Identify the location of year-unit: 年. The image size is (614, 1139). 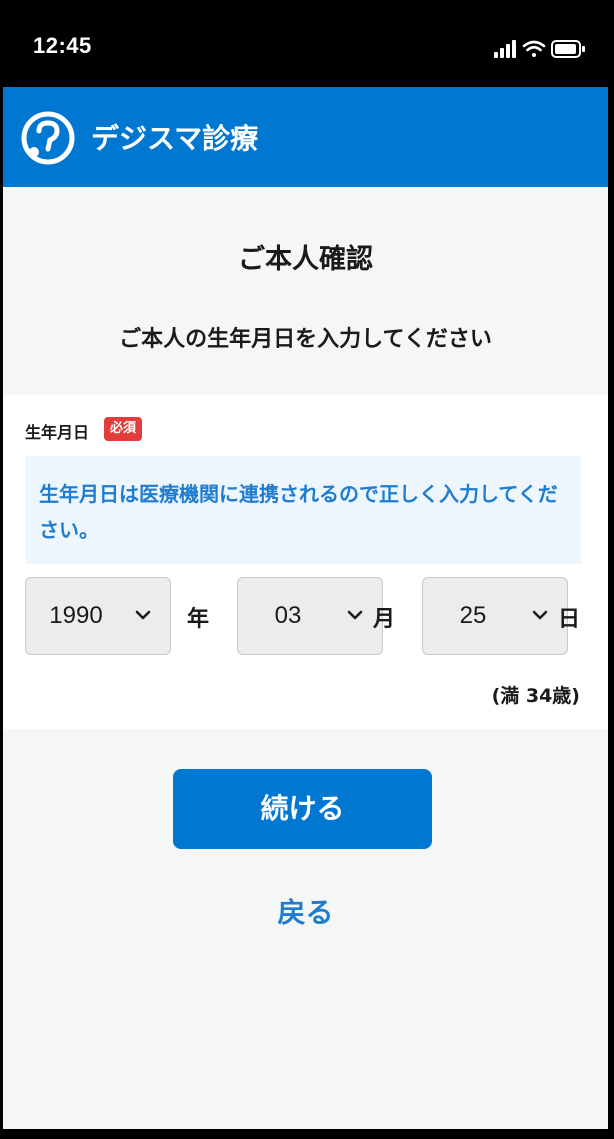
(198, 619).